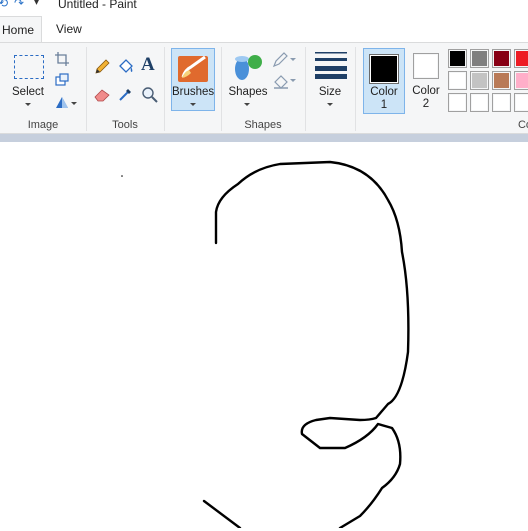 The width and height of the screenshot is (528, 531). I want to click on brush-icon, so click(193, 68).